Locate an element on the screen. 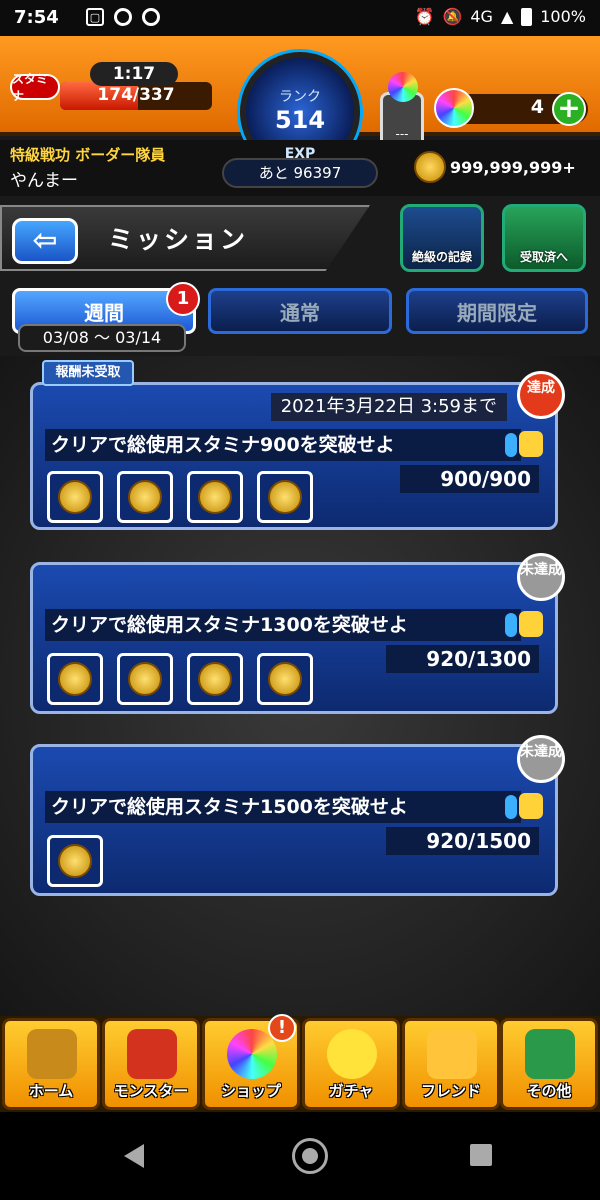 The width and height of the screenshot is (600, 1200). mission-progress: 900/900 is located at coordinates (469, 479).